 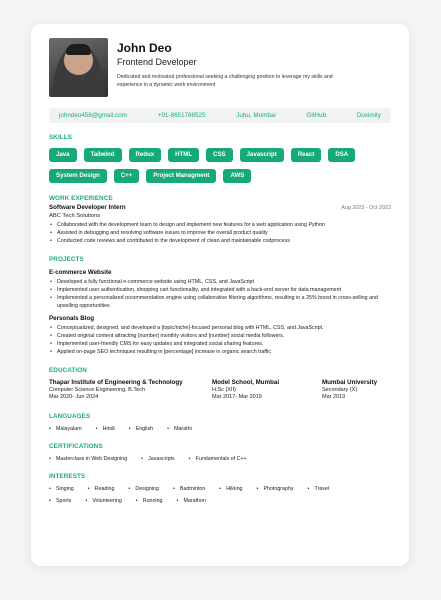 I want to click on skill-chip: React, so click(x=306, y=155).